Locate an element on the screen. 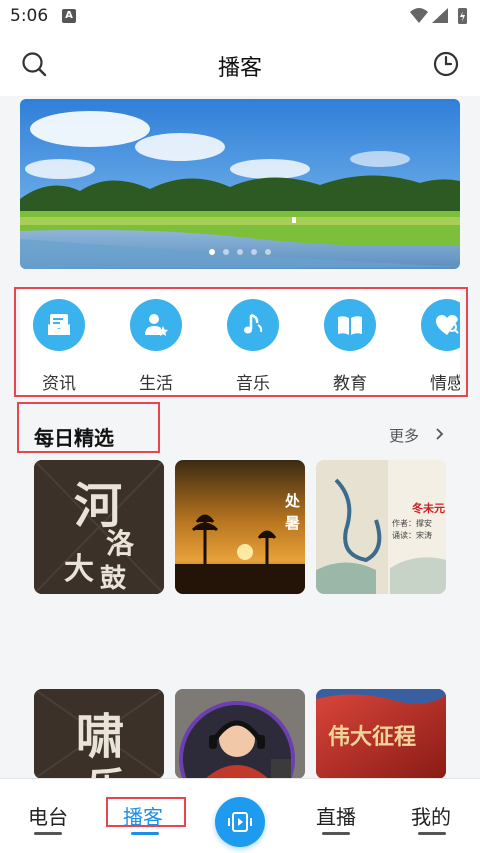 The image size is (480, 853). clock-icon is located at coordinates (446, 64).